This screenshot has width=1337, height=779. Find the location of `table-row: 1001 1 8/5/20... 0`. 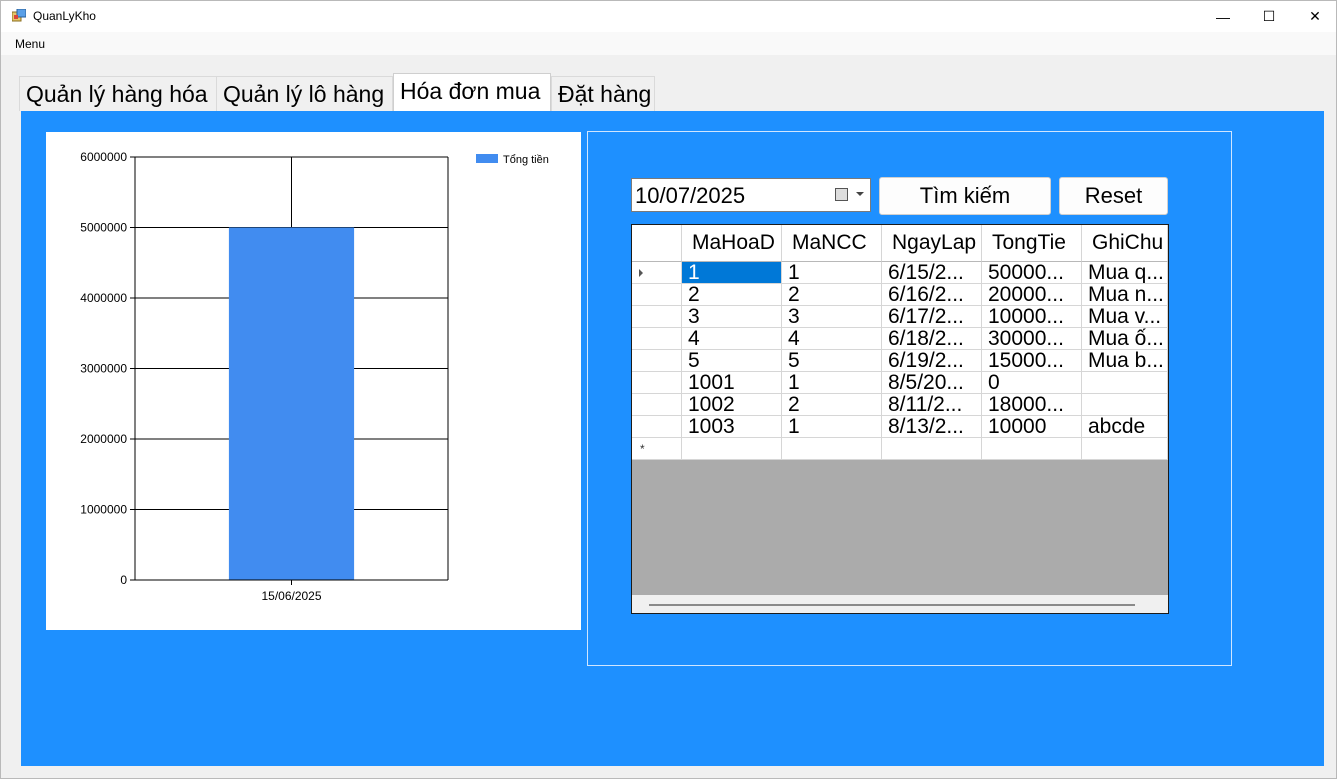

table-row: 1001 1 8/5/20... 0 is located at coordinates (900, 383).